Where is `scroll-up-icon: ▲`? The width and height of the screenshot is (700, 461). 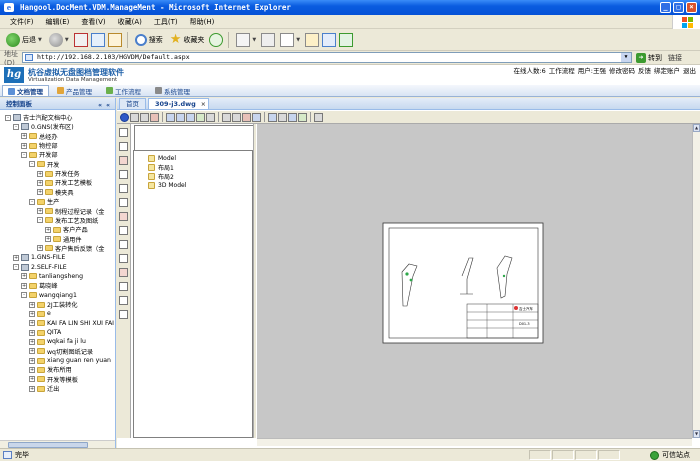
scroll-up-icon: ▲ is located at coordinates (696, 128).